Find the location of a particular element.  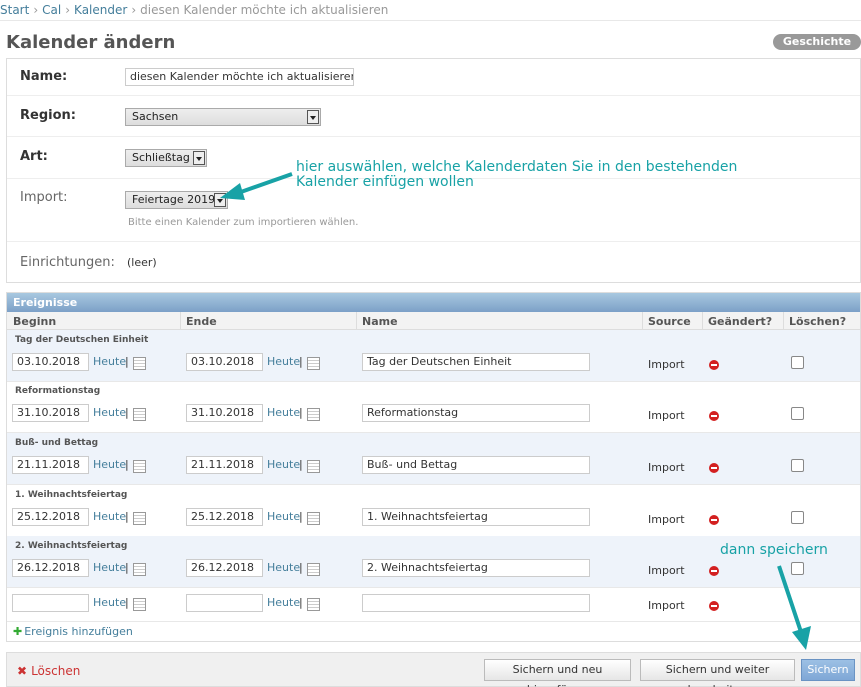

end-date-input: 25.12.2018 is located at coordinates (224, 517).